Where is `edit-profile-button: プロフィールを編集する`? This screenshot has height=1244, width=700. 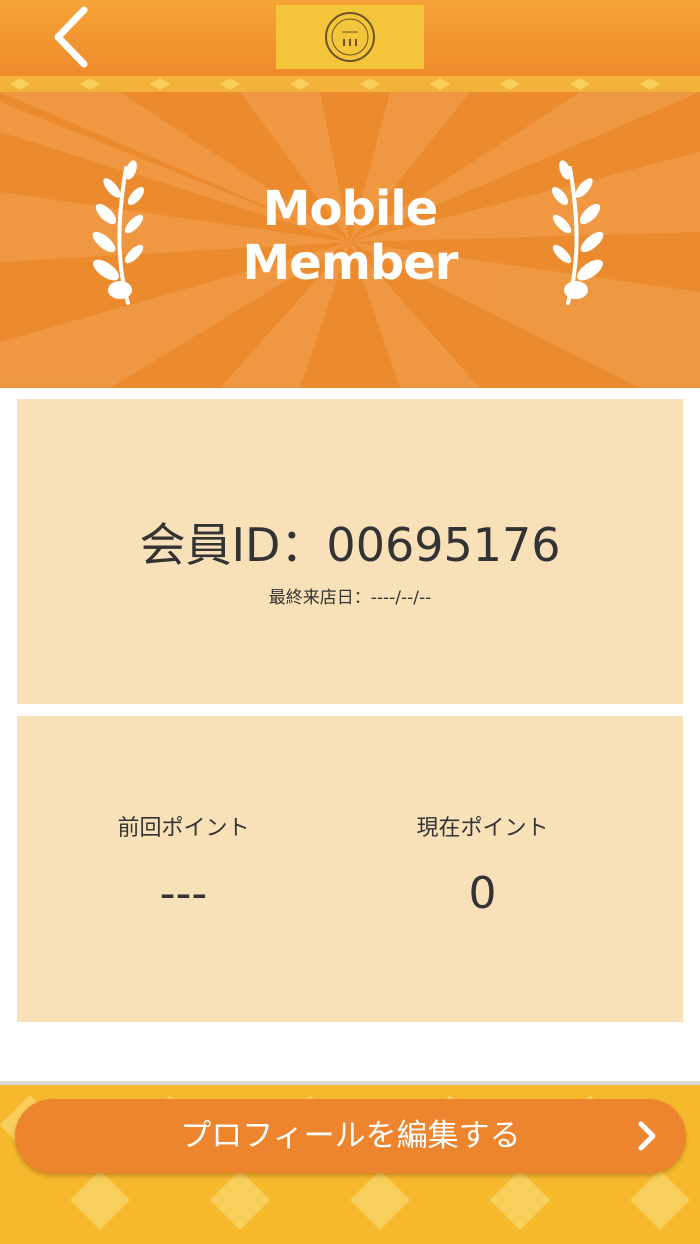 edit-profile-button: プロフィールを編集する is located at coordinates (350, 1136).